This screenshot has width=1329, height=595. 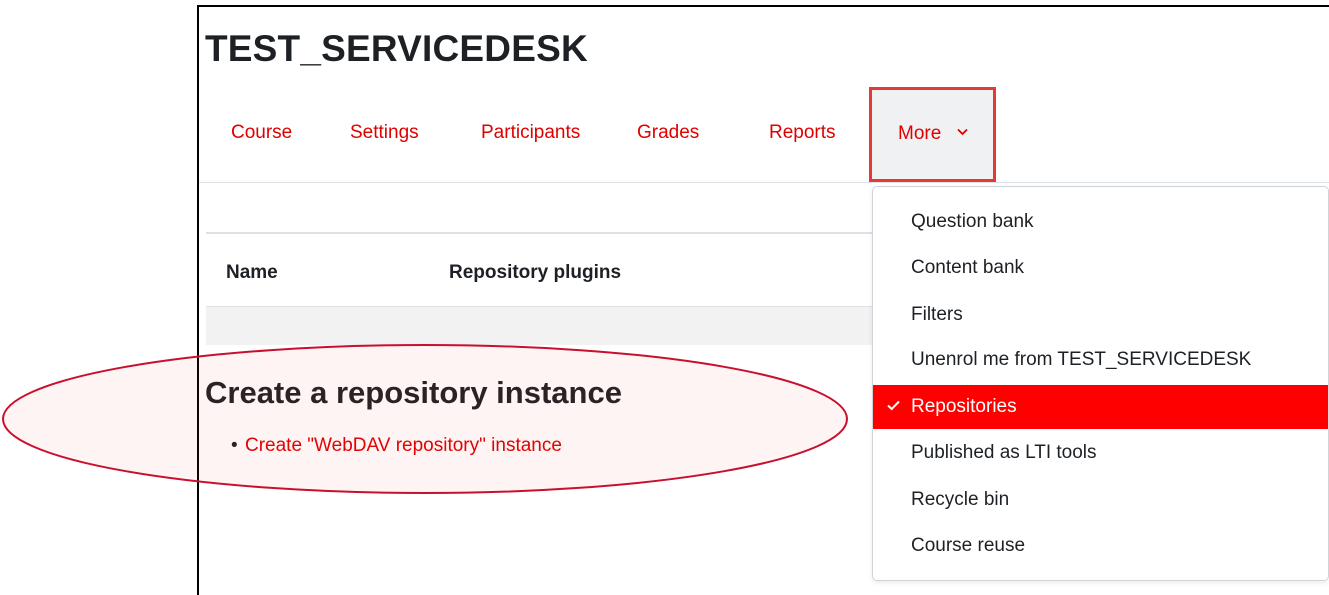 I want to click on menu-item-repositories: Repositories, so click(x=1100, y=407).